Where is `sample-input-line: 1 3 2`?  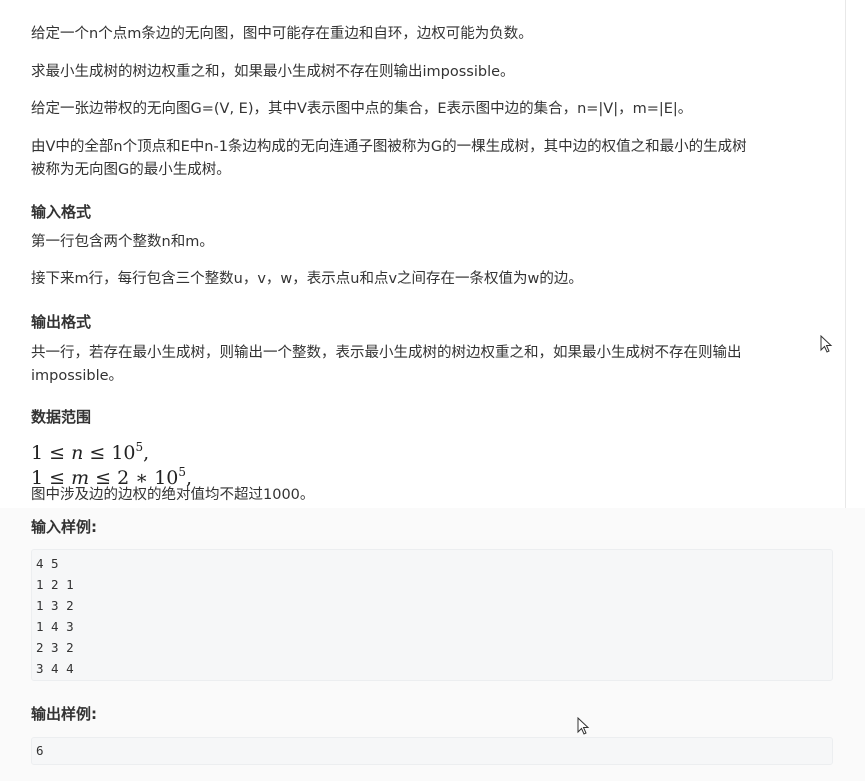 sample-input-line: 1 3 2 is located at coordinates (55, 605).